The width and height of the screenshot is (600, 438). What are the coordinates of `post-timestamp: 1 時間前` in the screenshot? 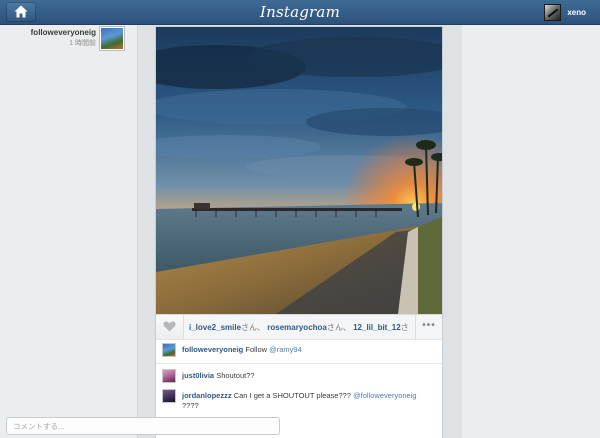 It's located at (82, 43).